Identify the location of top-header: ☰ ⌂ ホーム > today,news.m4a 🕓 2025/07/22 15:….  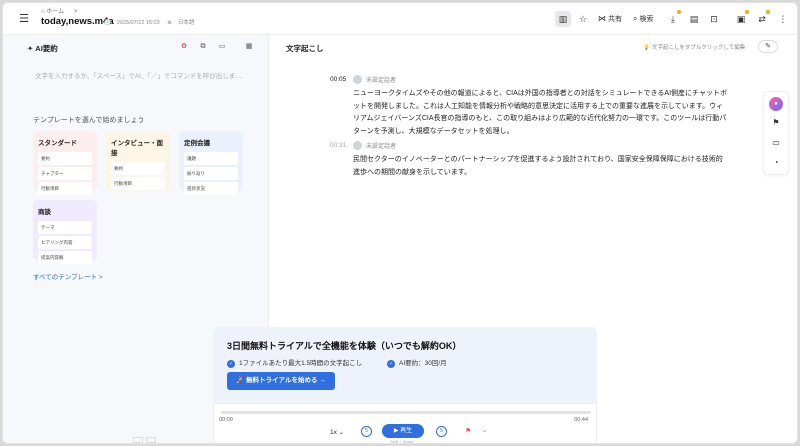
(400, 19).